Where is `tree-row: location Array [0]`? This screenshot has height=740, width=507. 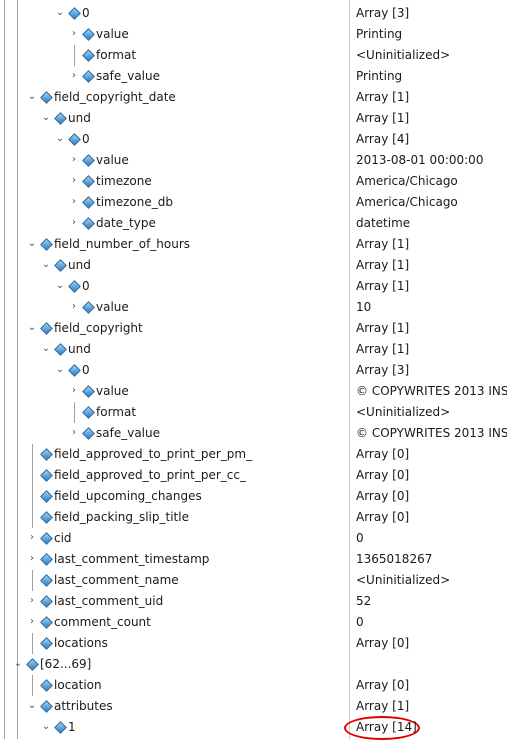 tree-row: location Array [0] is located at coordinates (253, 685).